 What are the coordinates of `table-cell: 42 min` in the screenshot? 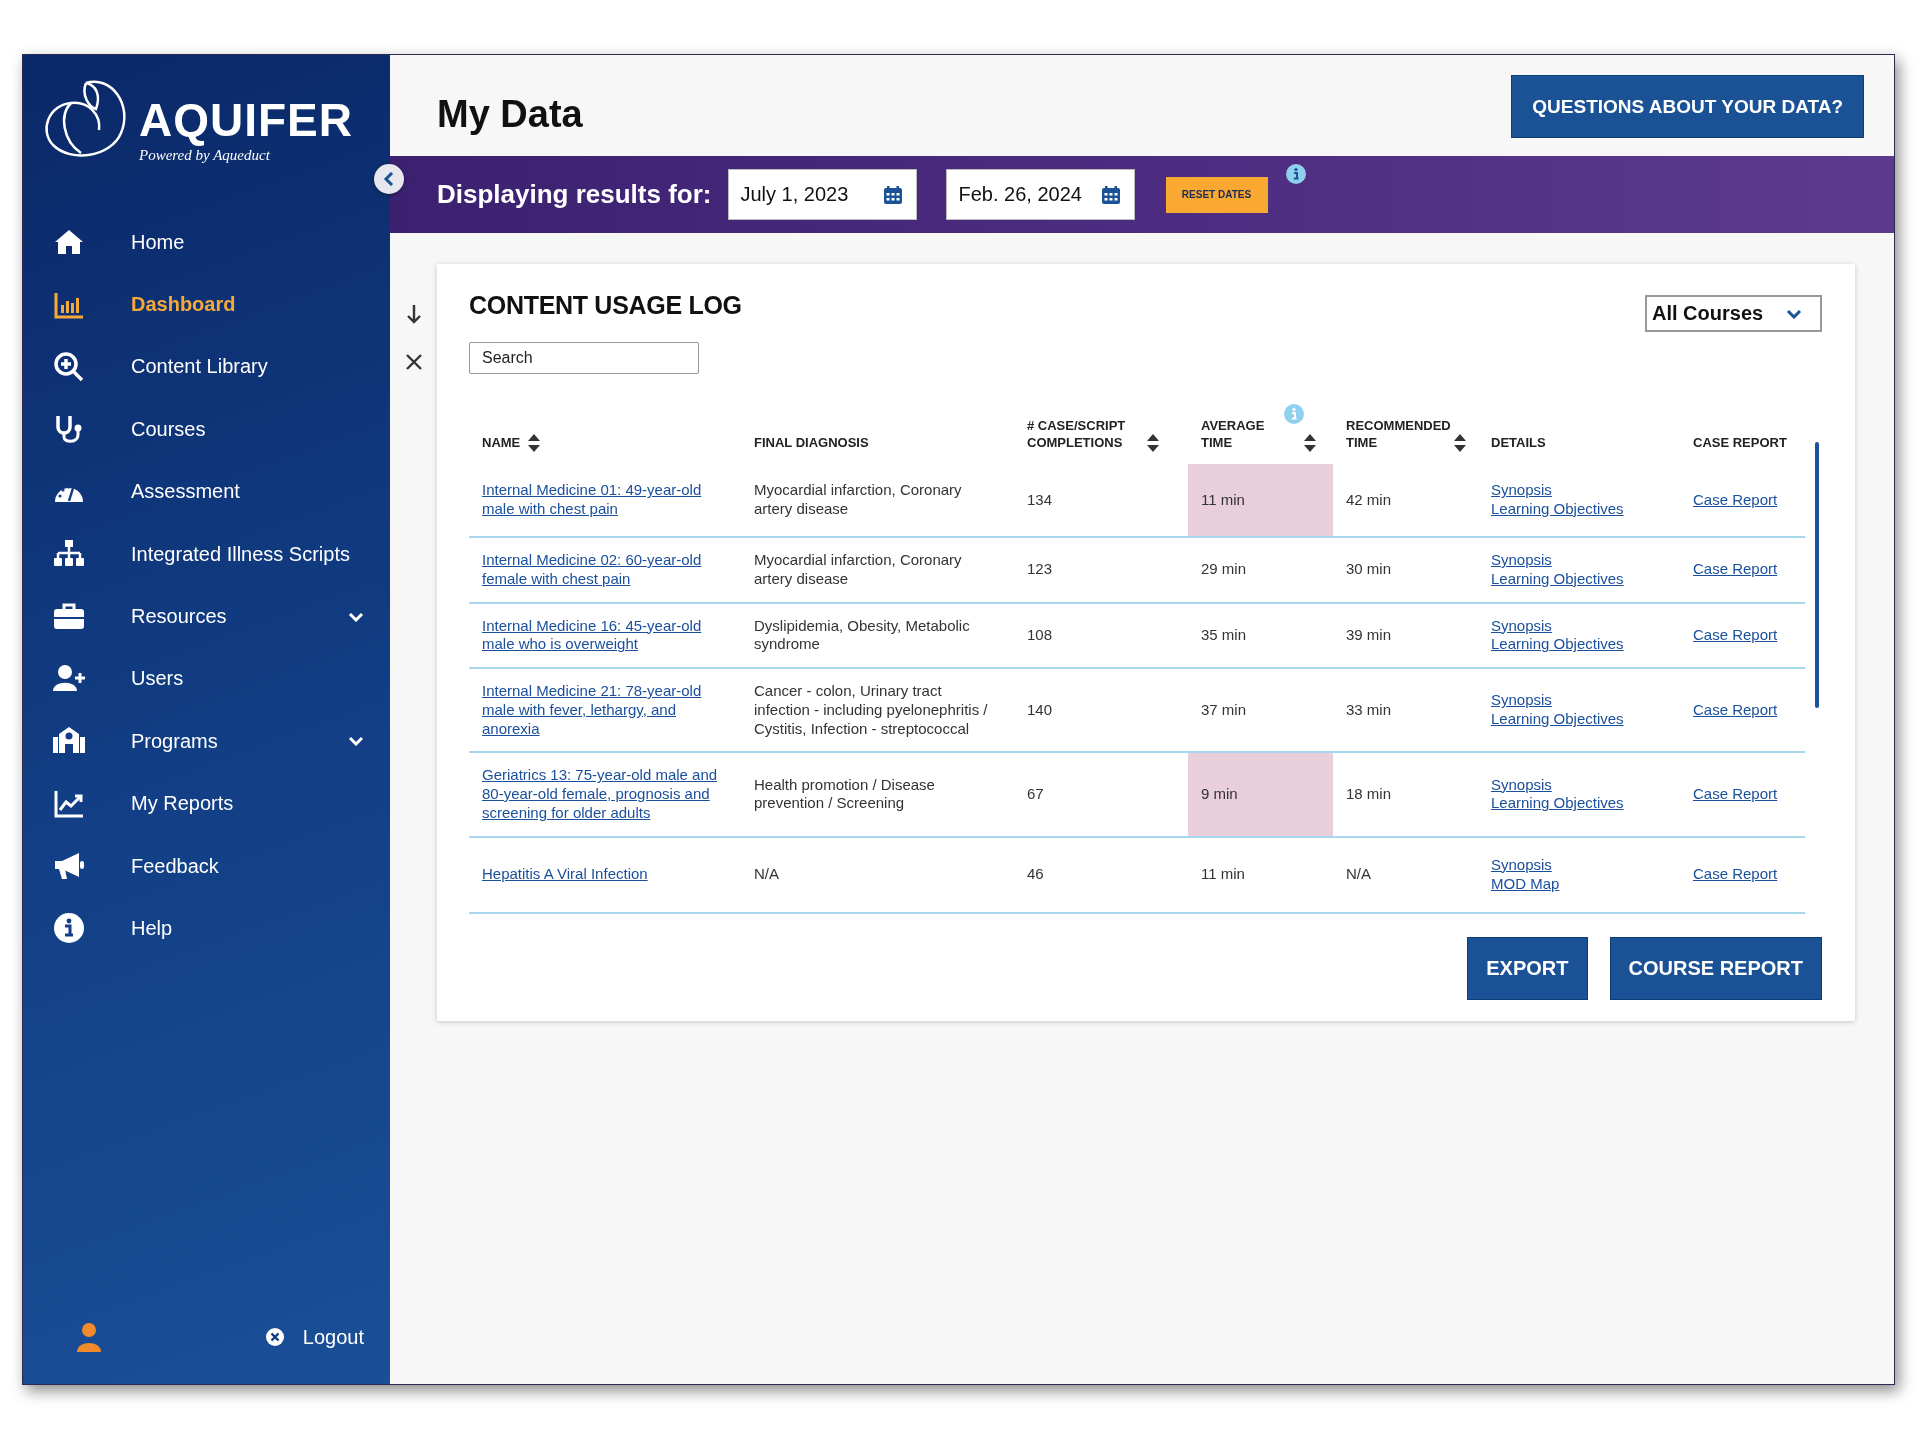 It's located at (1405, 500).